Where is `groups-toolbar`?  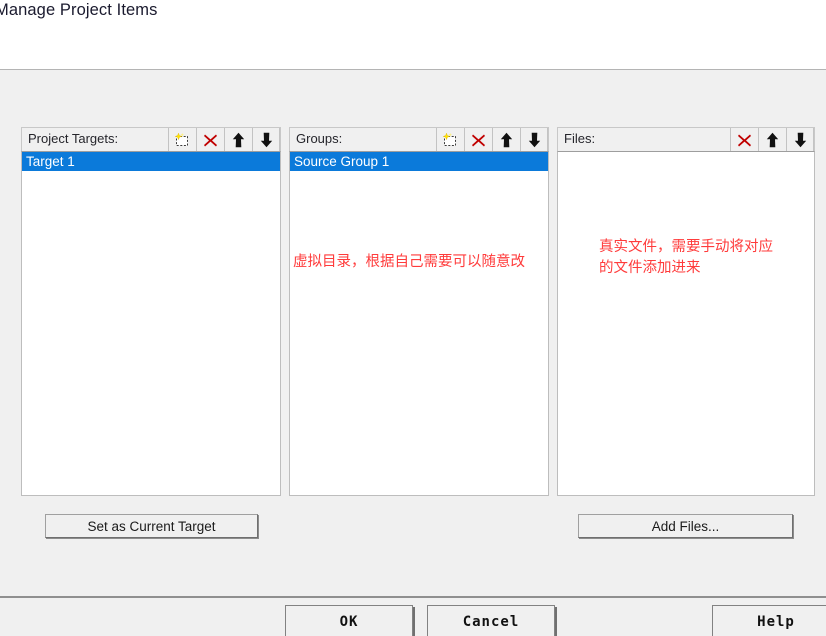 groups-toolbar is located at coordinates (492, 140).